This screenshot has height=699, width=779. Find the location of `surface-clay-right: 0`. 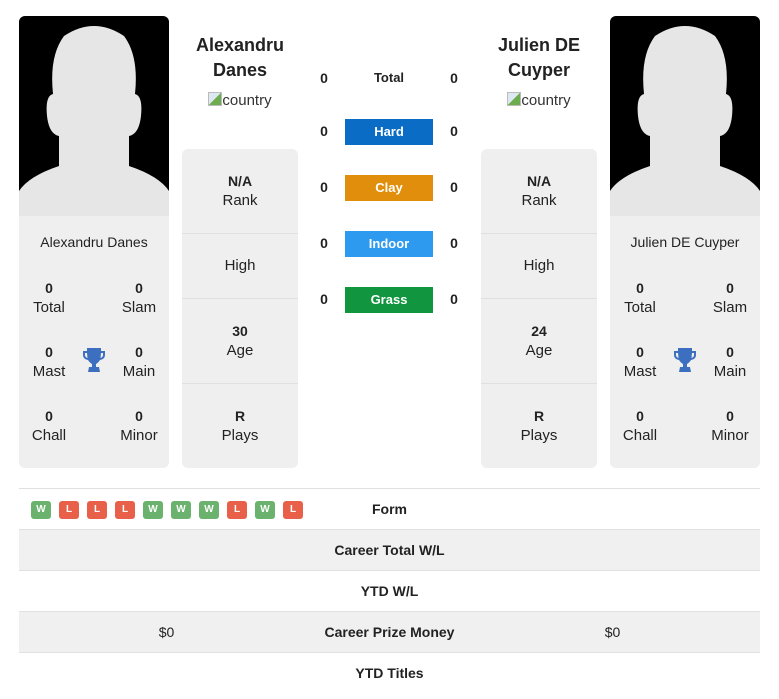

surface-clay-right: 0 is located at coordinates (454, 187).